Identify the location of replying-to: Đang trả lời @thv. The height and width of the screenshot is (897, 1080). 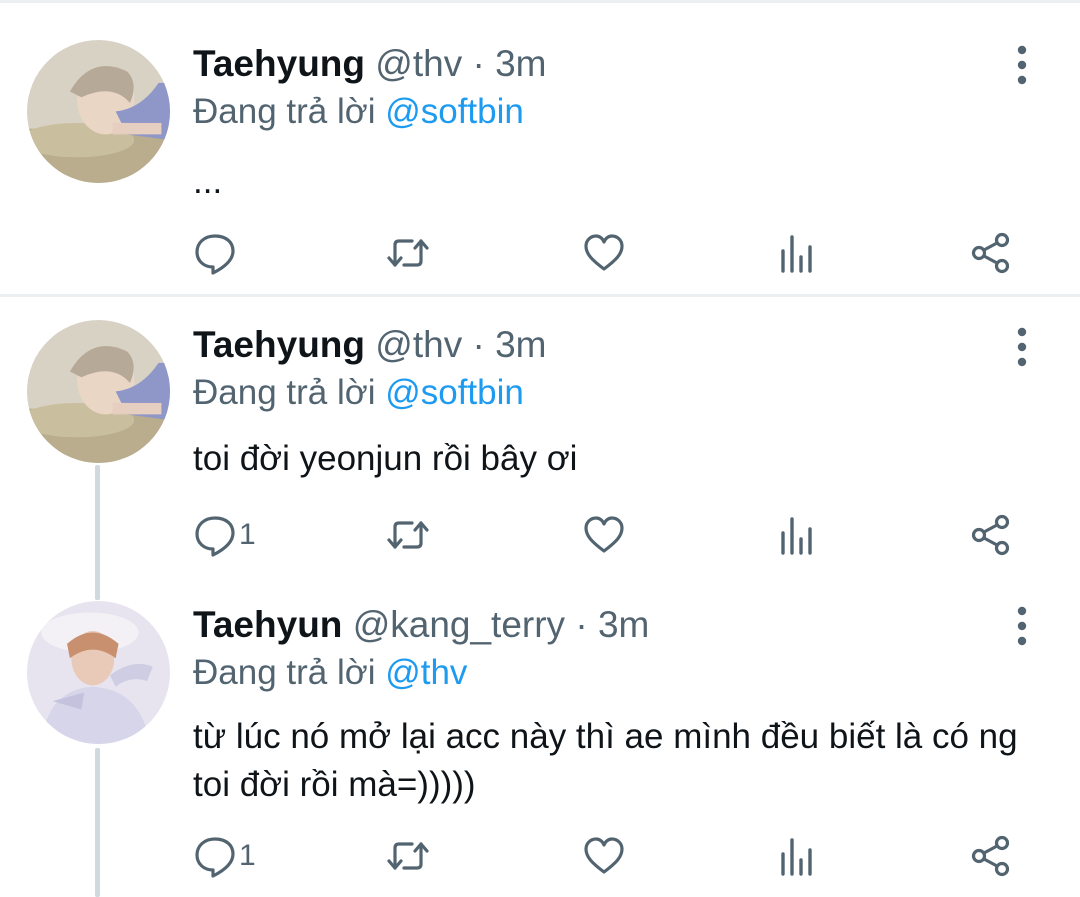
(330, 673).